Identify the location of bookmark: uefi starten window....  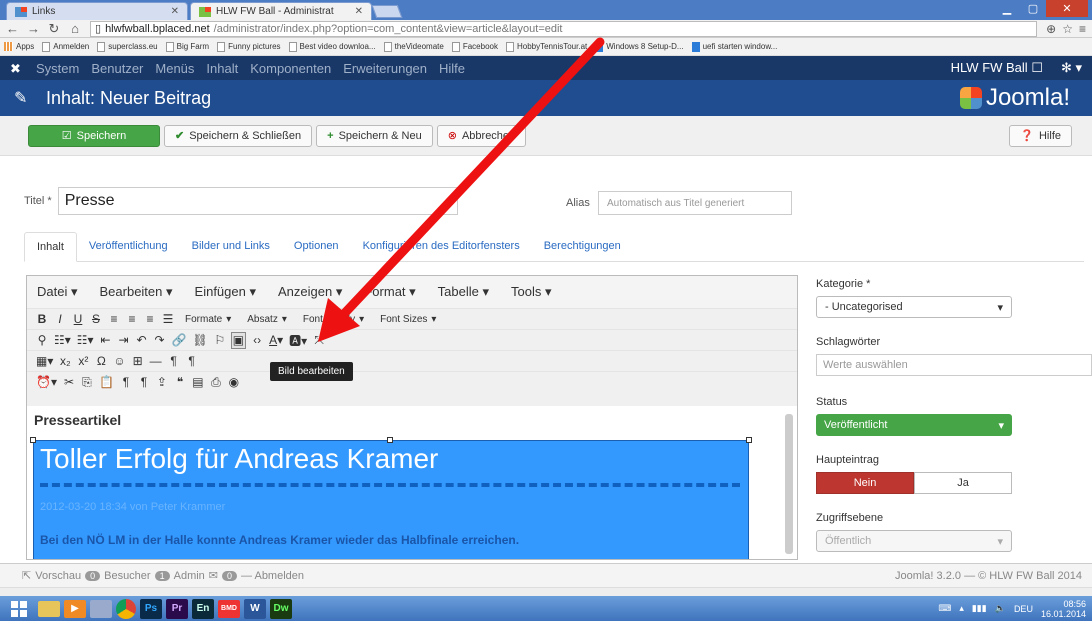
(734, 46).